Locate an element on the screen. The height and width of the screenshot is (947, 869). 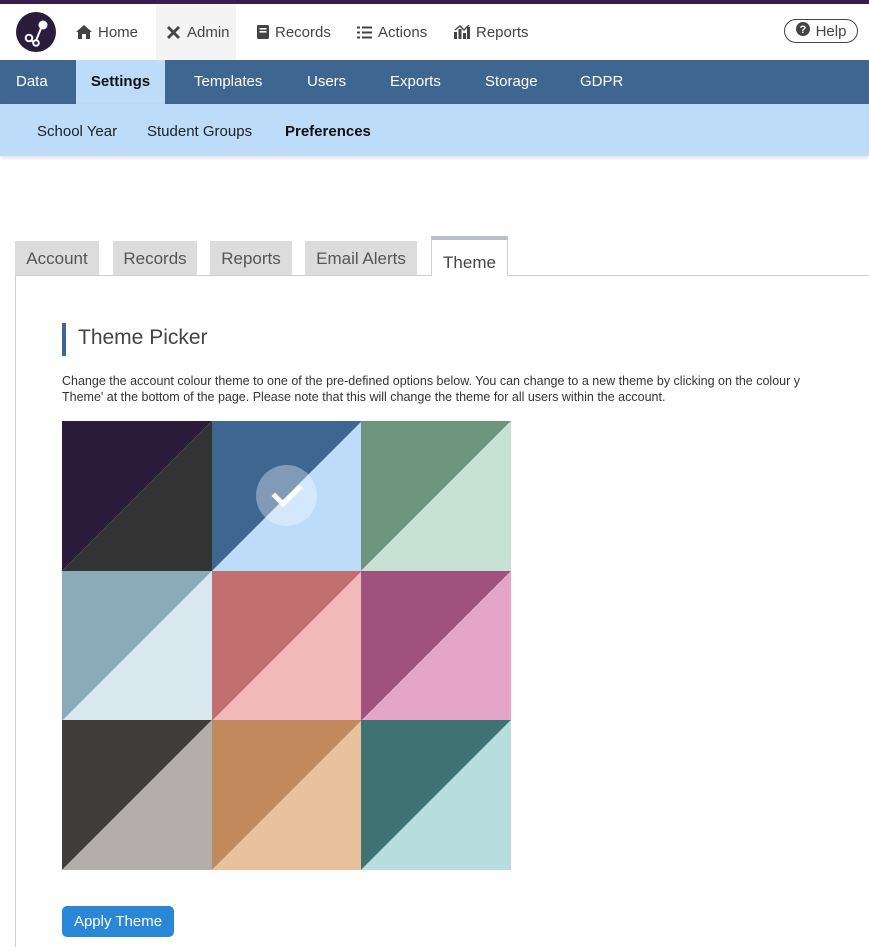
nav-records: Records is located at coordinates (294, 32).